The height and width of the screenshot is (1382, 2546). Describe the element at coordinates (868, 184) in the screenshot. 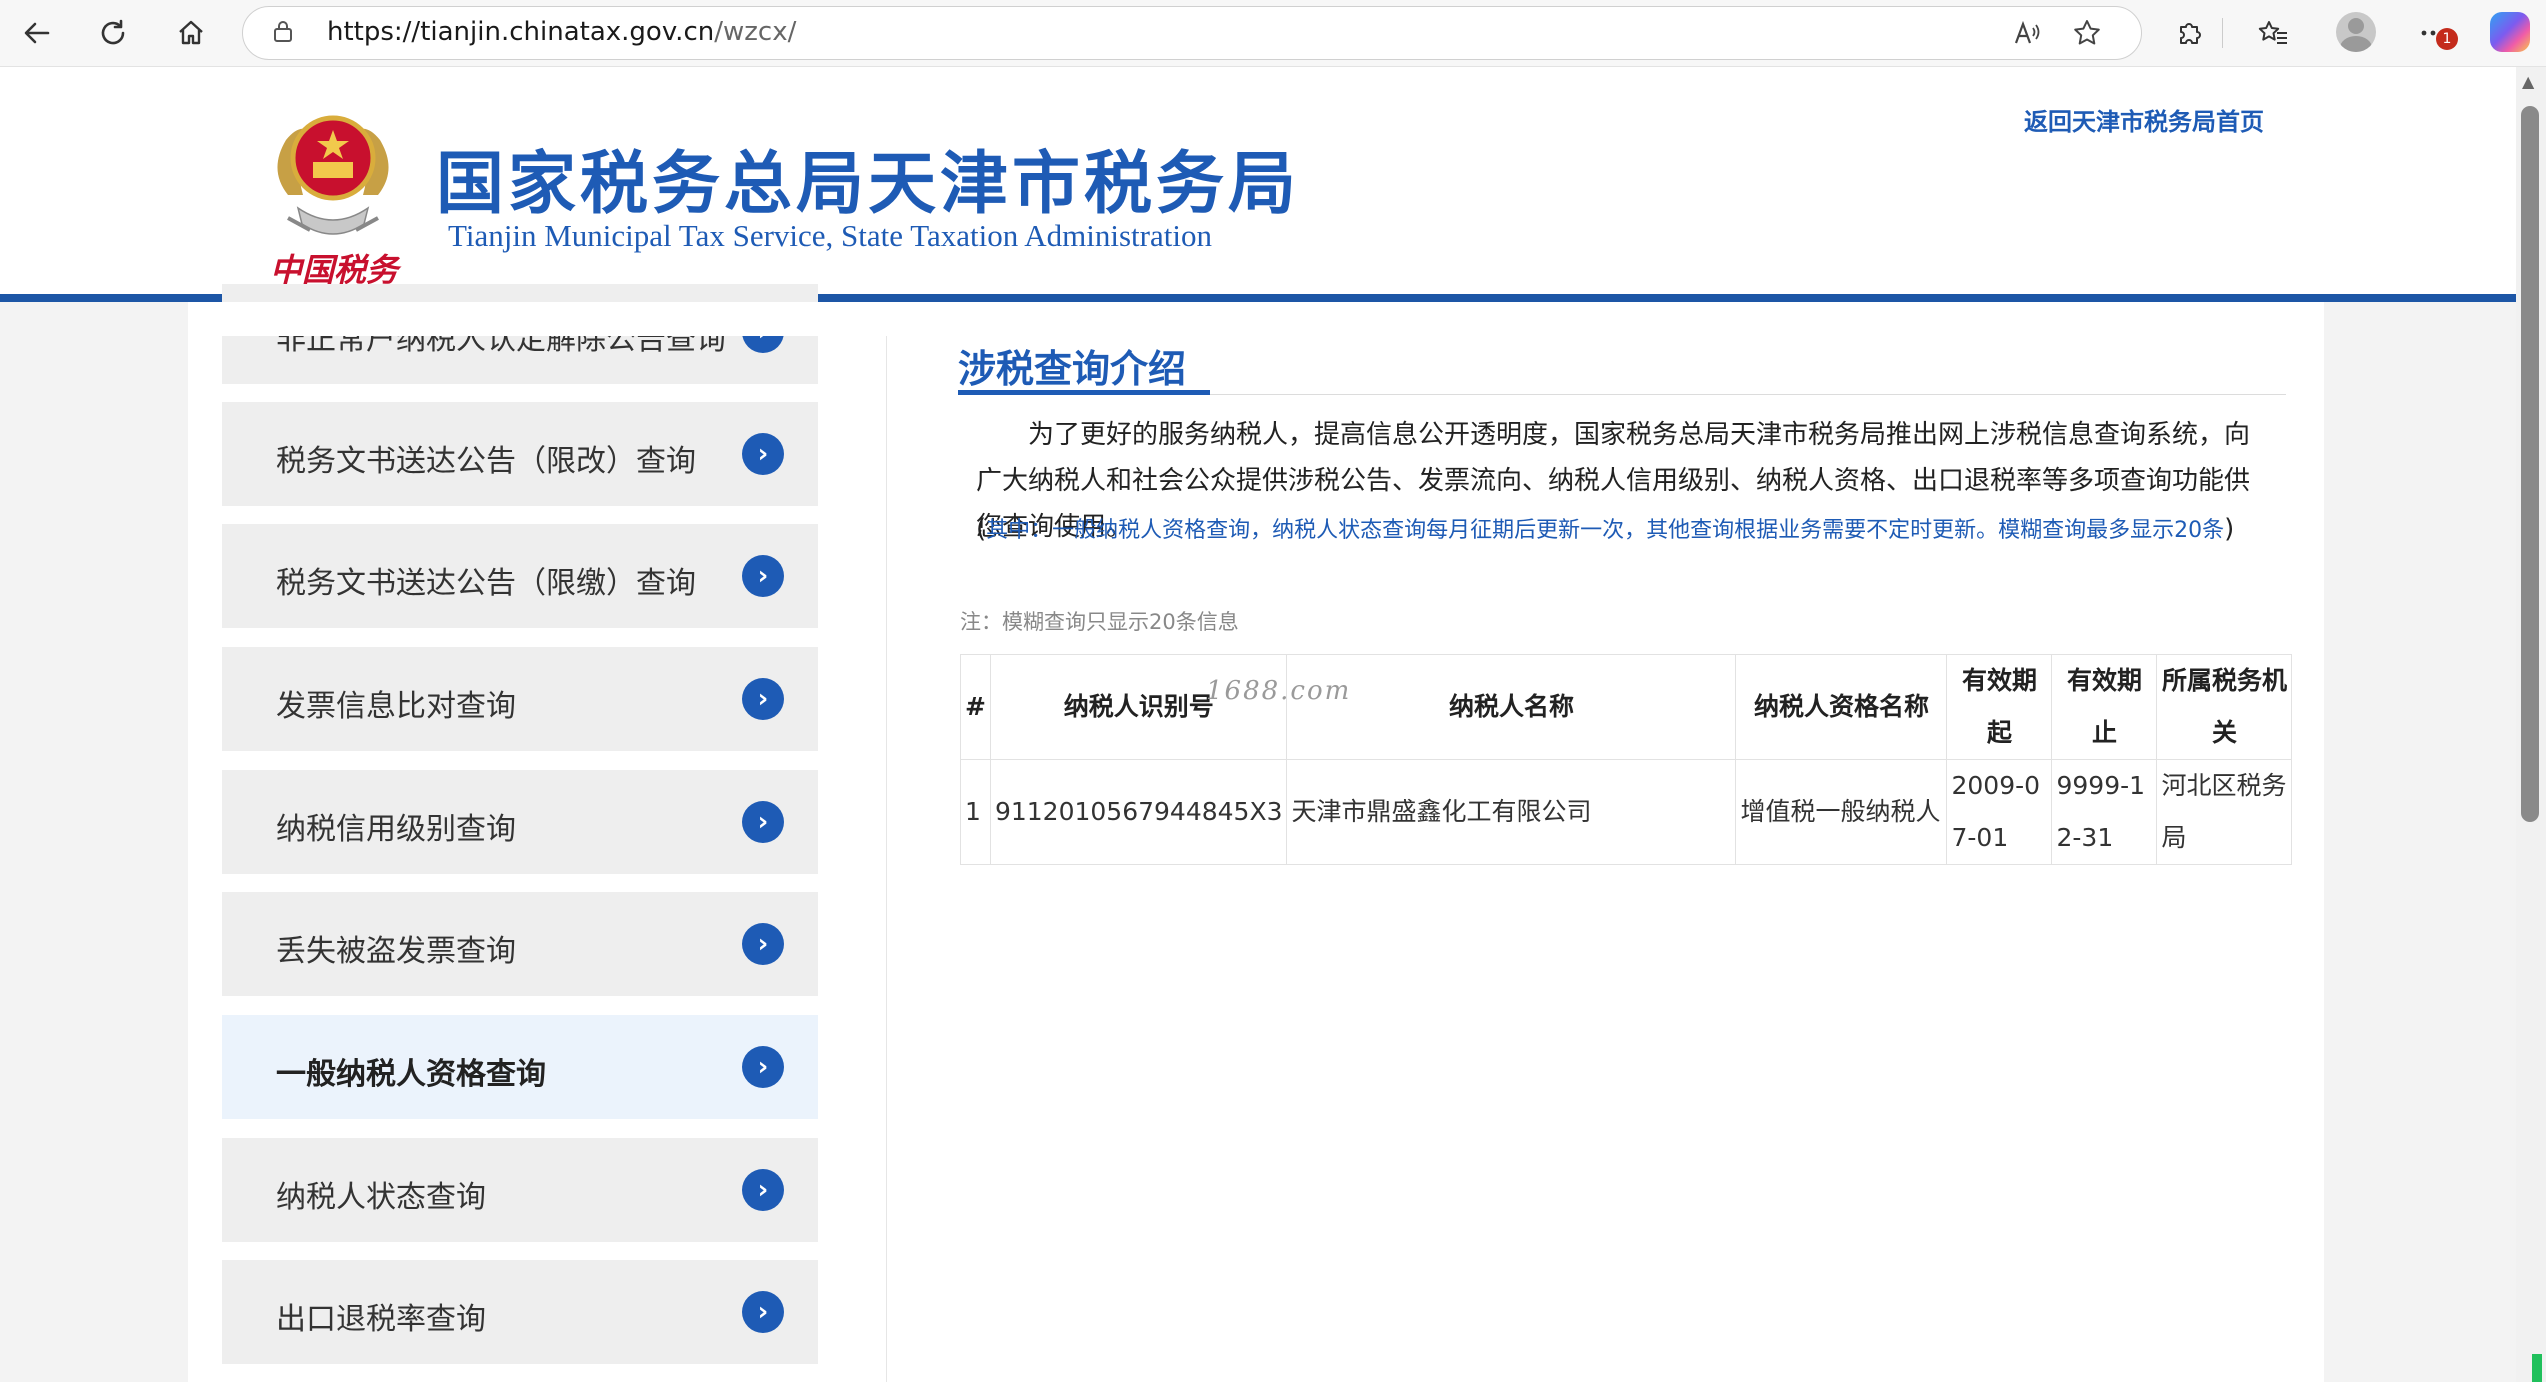

I see `site-title-cn: 国家税务总局天津市税务局` at that location.